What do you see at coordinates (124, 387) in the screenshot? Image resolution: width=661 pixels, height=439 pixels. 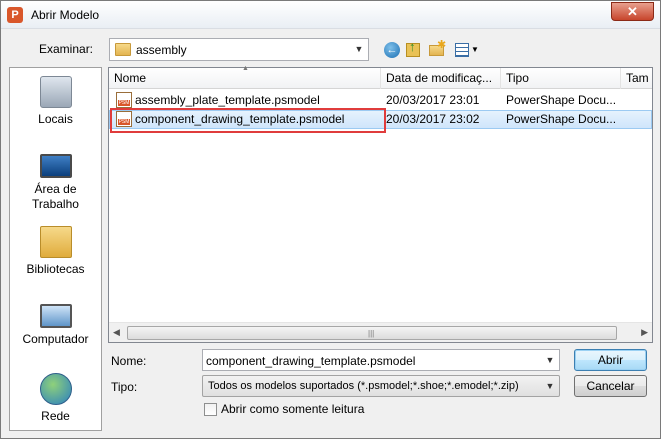 I see `filetype-label: Tipo:` at bounding box center [124, 387].